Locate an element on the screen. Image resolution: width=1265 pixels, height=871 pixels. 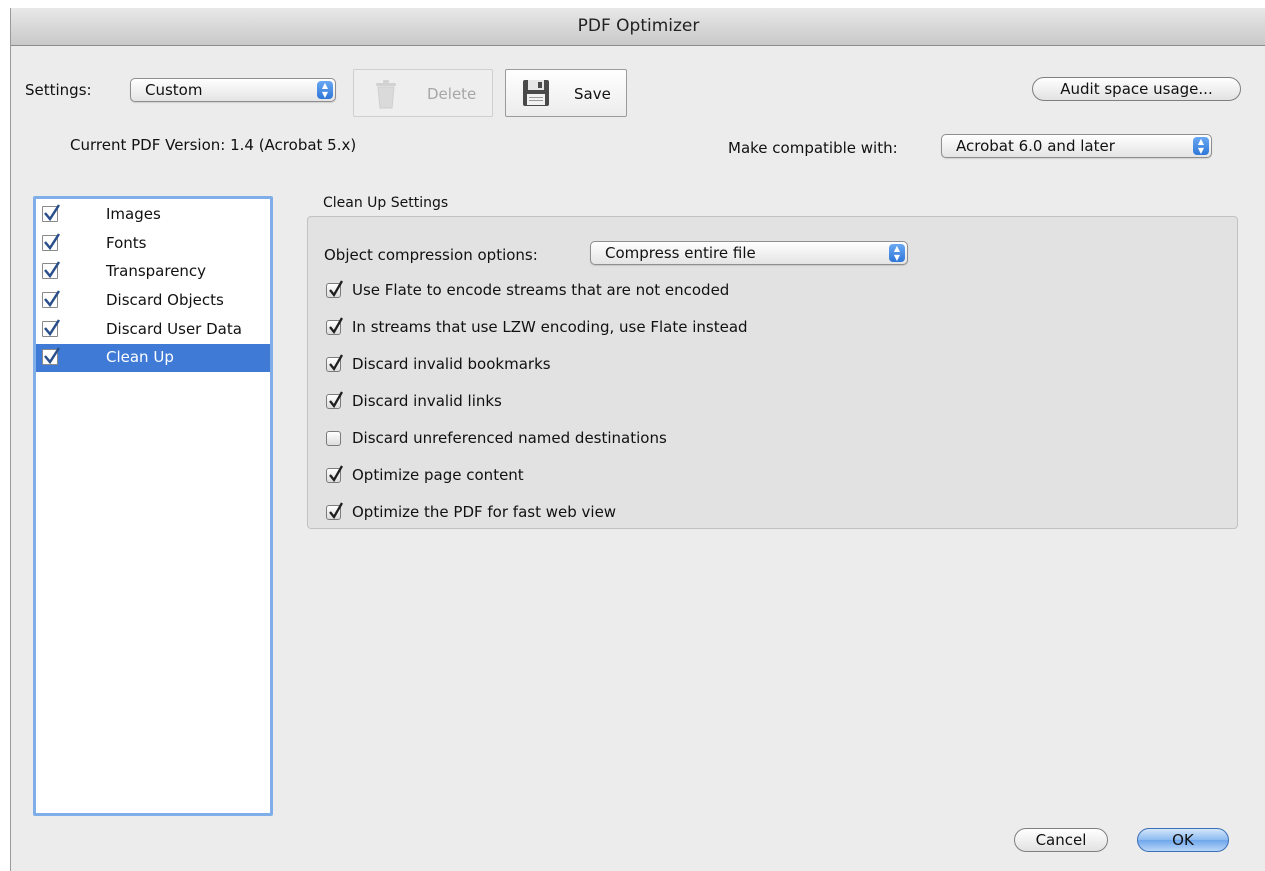
clean-up-settings-heading: Clean Up Settings is located at coordinates (386, 203).